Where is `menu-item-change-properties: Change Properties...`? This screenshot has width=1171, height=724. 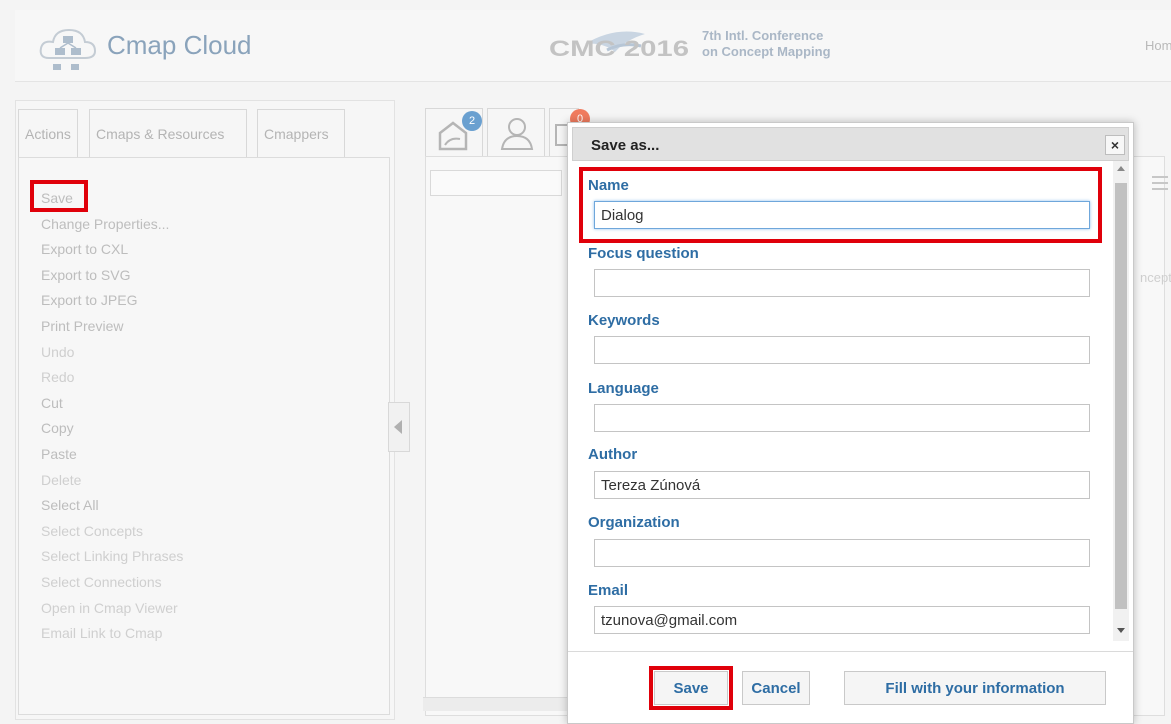
menu-item-change-properties: Change Properties... is located at coordinates (112, 225).